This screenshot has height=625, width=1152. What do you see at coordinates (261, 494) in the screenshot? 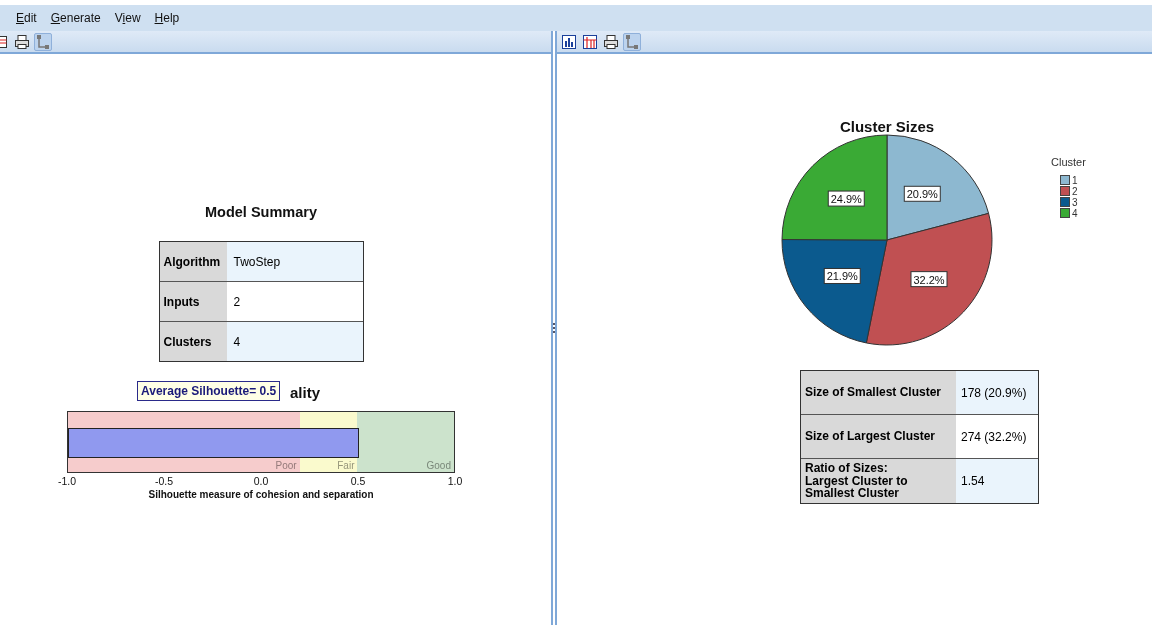
I see `axis-title: Silhouette measure of cohesion and separation` at bounding box center [261, 494].